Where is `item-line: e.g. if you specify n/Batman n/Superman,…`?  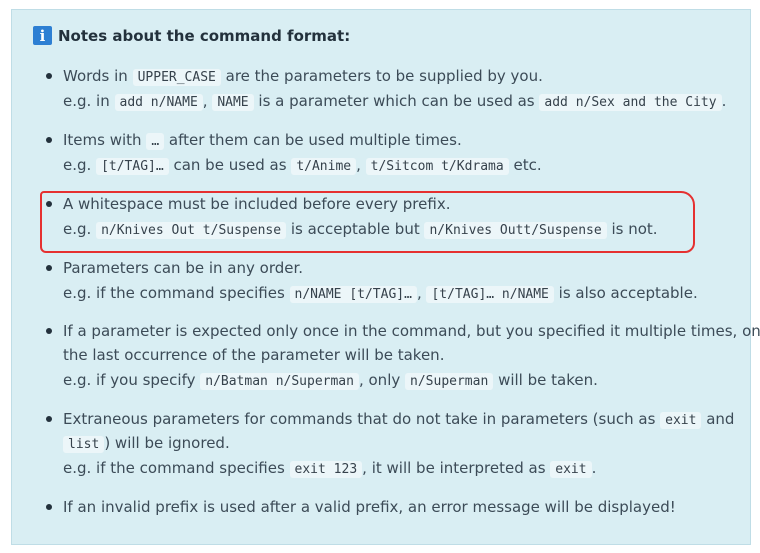 item-line: e.g. if you specify n/Batman n/Superman,… is located at coordinates (330, 380).